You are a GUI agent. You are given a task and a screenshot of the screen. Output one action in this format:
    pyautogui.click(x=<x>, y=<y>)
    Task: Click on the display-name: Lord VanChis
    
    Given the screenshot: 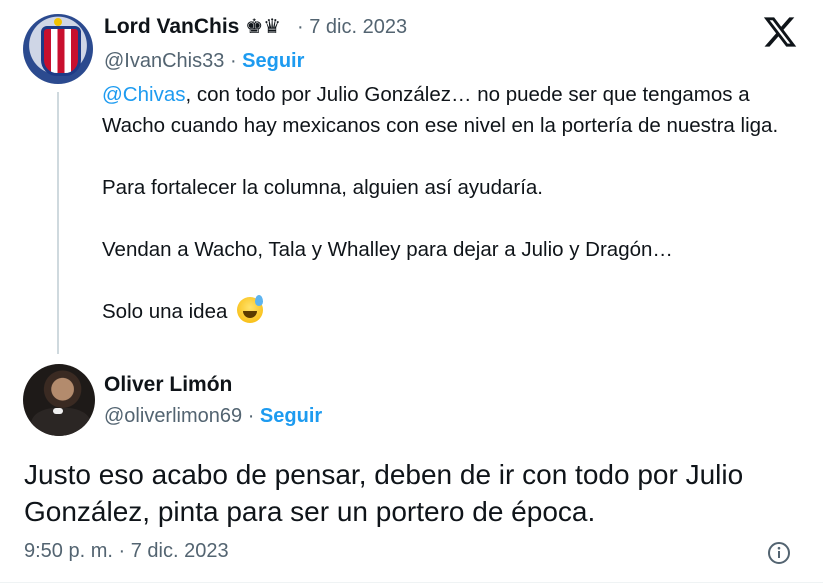 What is the action you would take?
    pyautogui.click(x=171, y=26)
    